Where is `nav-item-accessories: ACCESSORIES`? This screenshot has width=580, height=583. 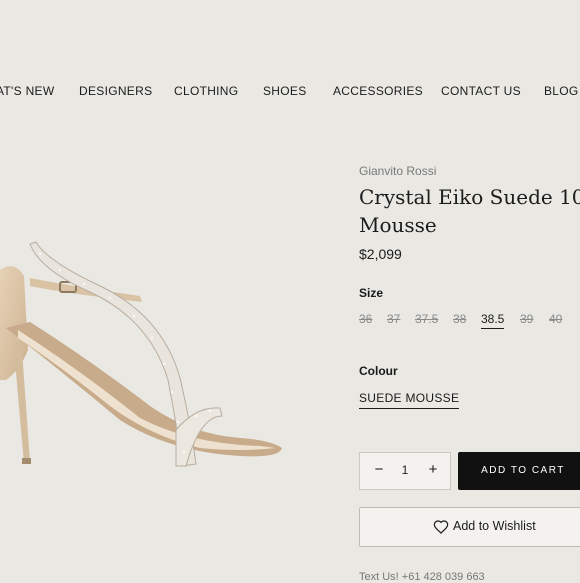 nav-item-accessories: ACCESSORIES is located at coordinates (378, 91).